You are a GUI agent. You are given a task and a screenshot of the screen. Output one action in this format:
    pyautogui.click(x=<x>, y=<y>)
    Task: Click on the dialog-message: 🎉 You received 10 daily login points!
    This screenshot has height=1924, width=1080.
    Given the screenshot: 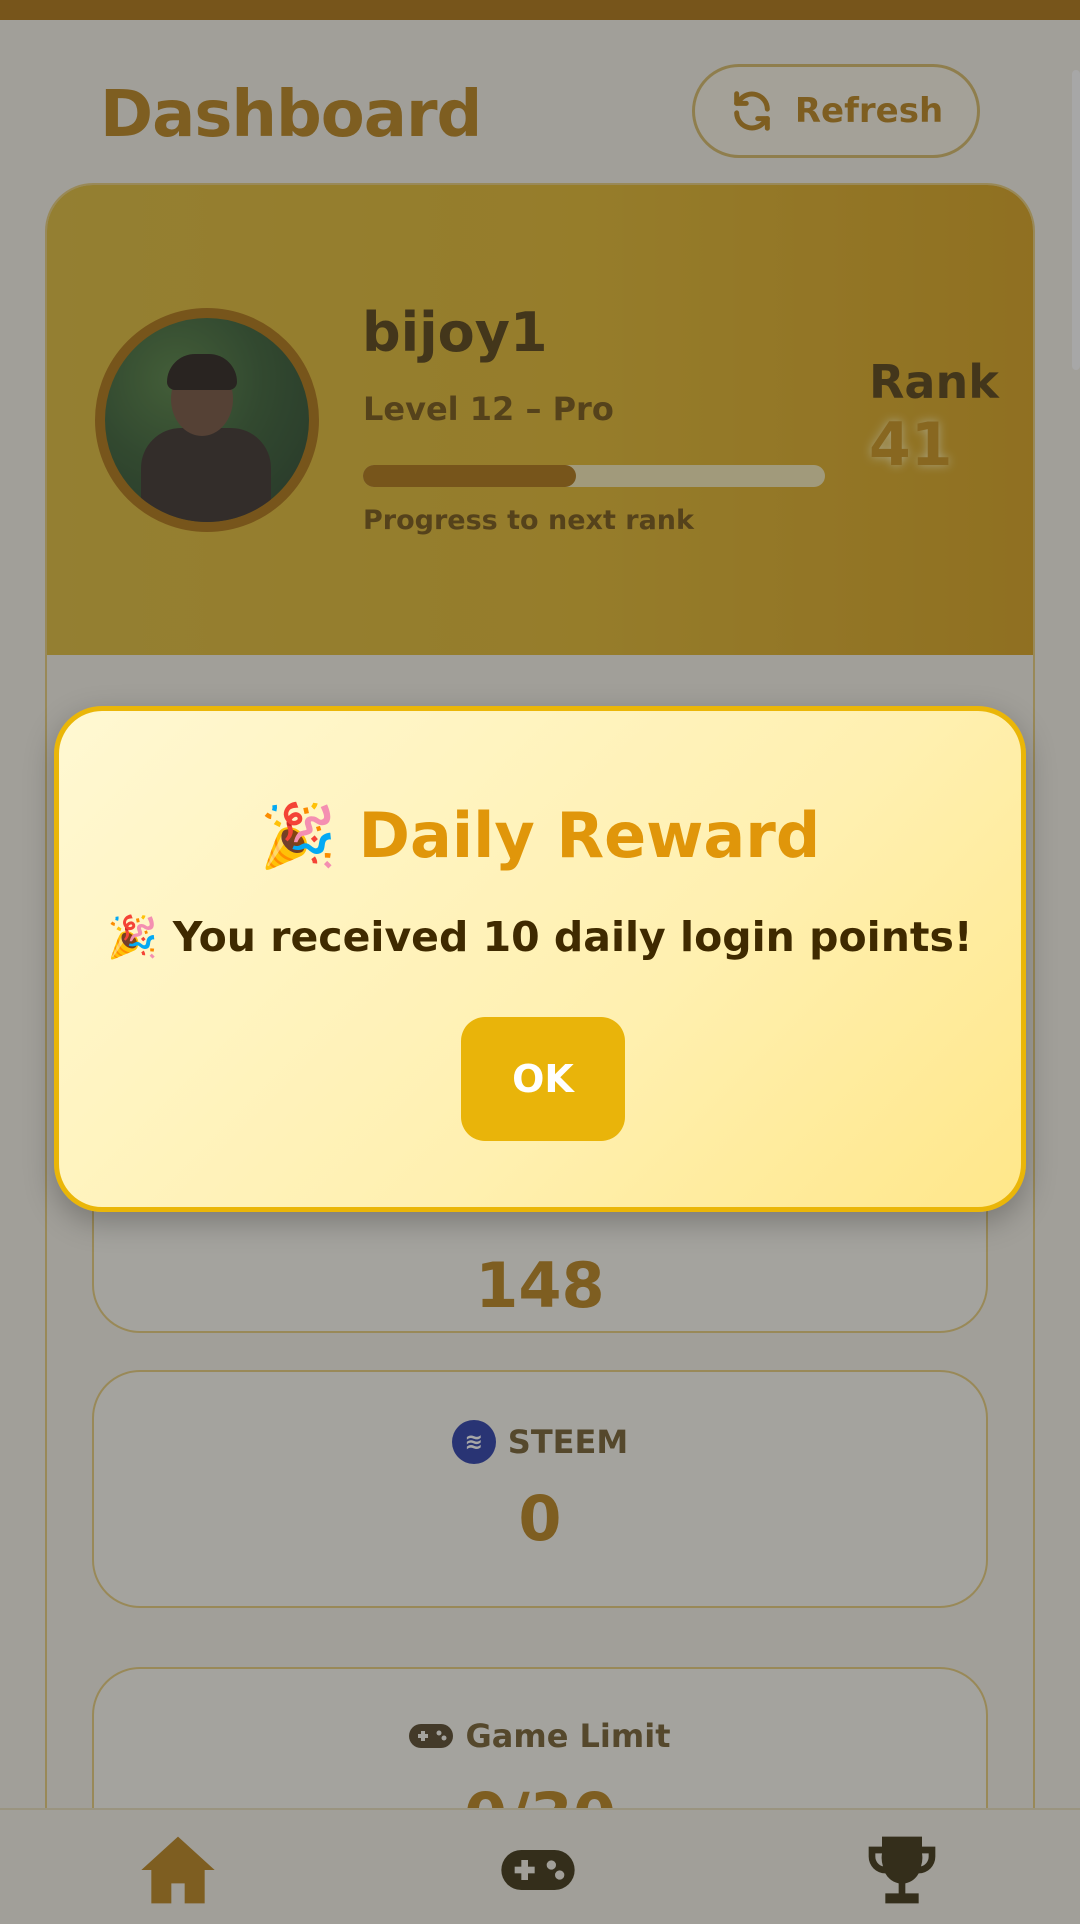 What is the action you would take?
    pyautogui.click(x=540, y=937)
    